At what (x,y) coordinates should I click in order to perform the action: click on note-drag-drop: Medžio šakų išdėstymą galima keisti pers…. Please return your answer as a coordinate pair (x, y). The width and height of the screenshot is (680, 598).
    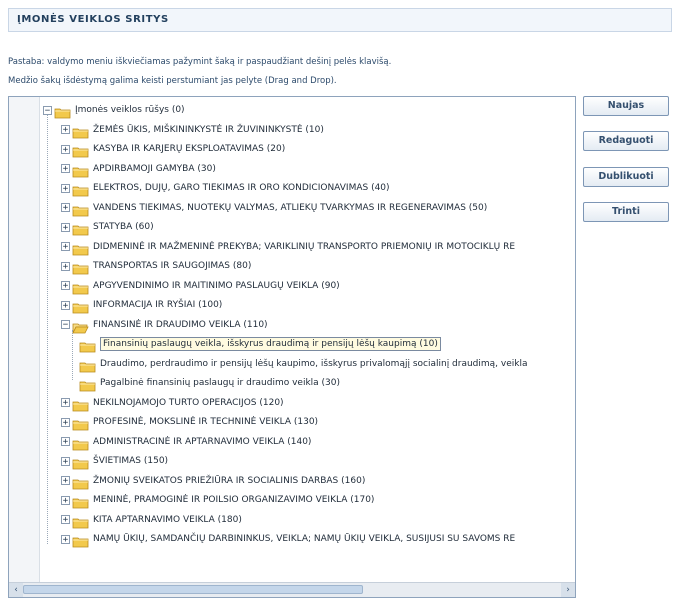
    Looking at the image, I should click on (172, 81).